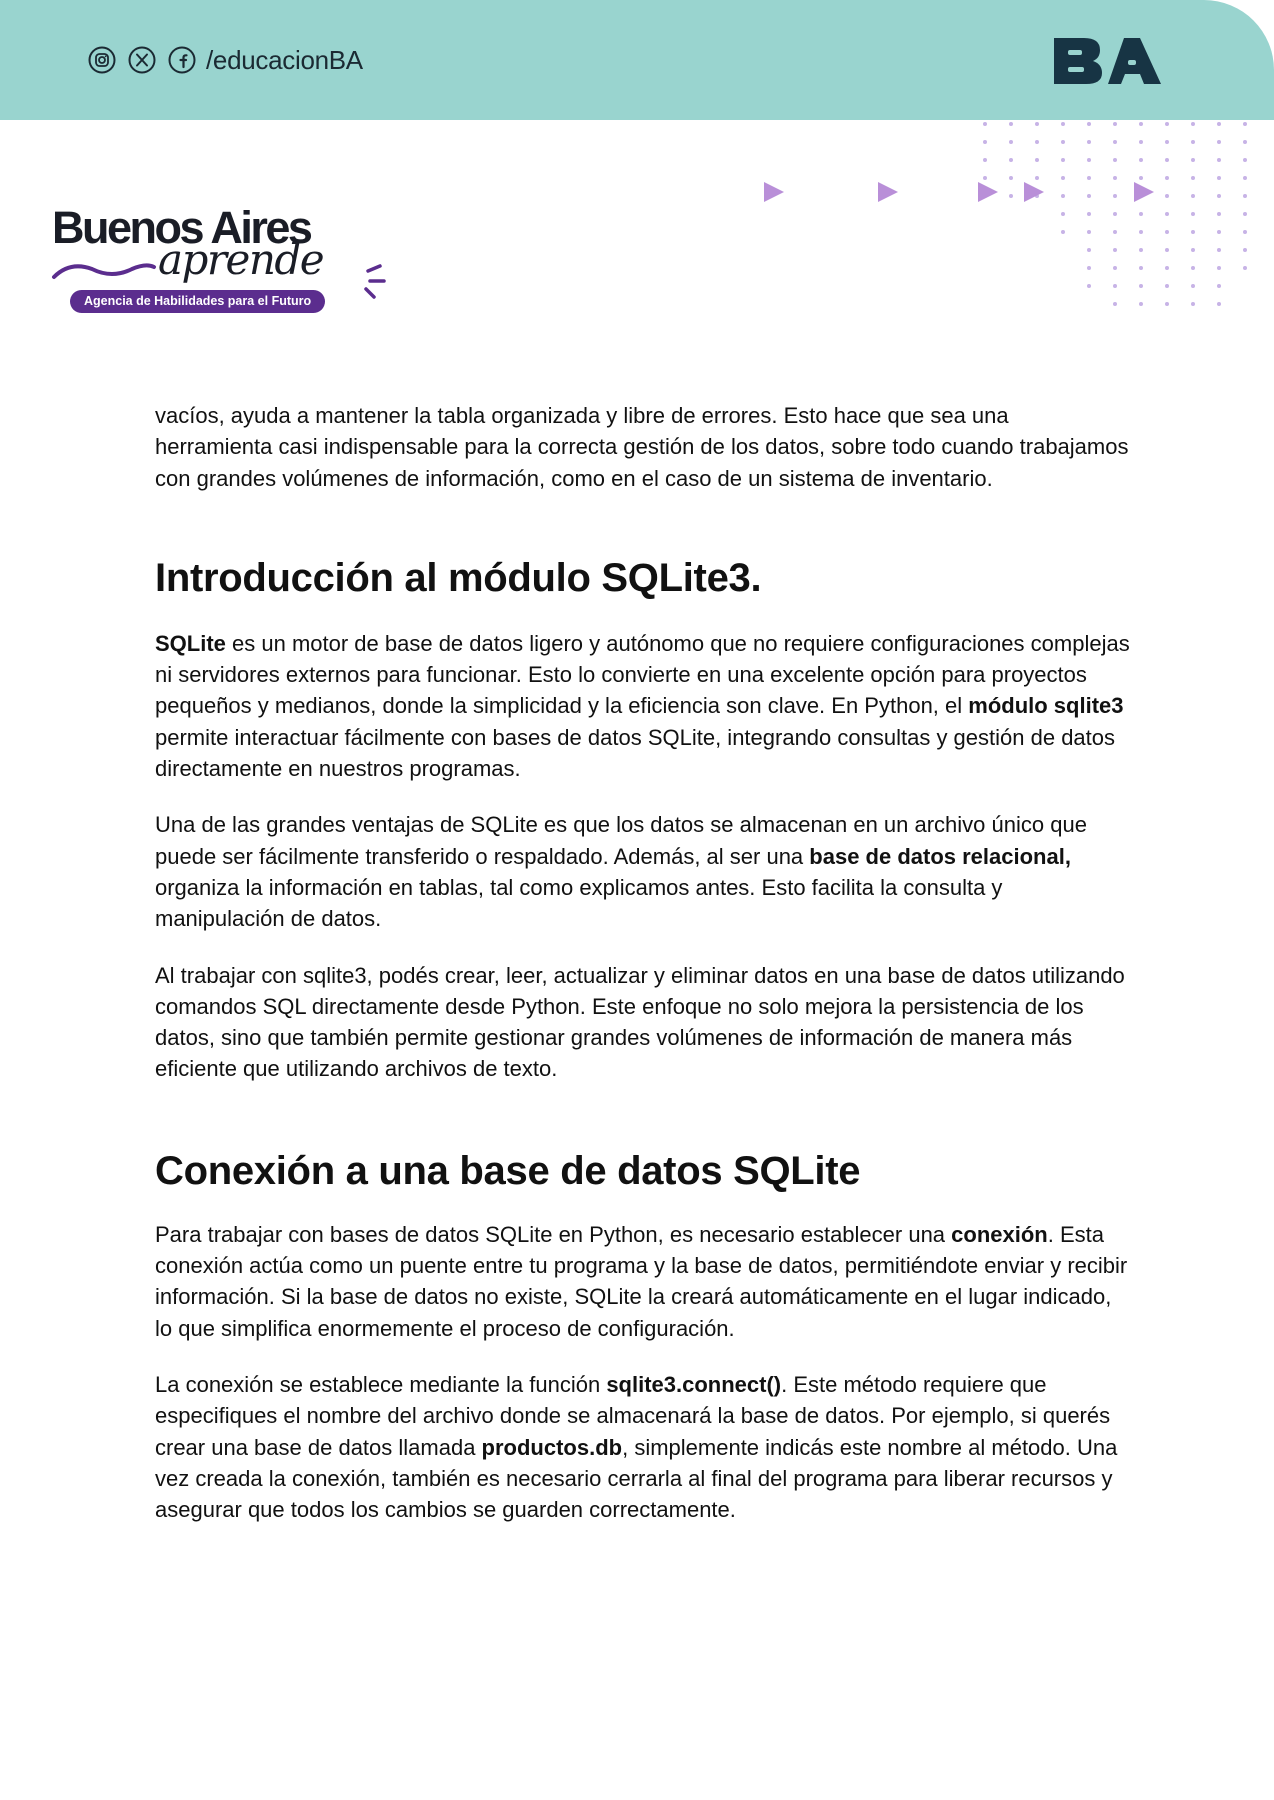 This screenshot has width=1274, height=1800. I want to click on social-links: /educacionBA, so click(225, 60).